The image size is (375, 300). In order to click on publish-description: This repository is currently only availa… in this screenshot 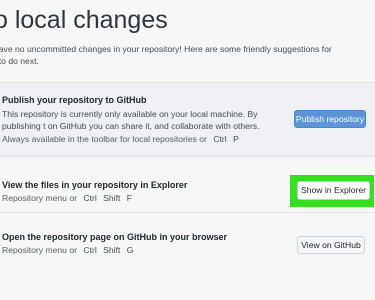, I will do `click(131, 120)`.